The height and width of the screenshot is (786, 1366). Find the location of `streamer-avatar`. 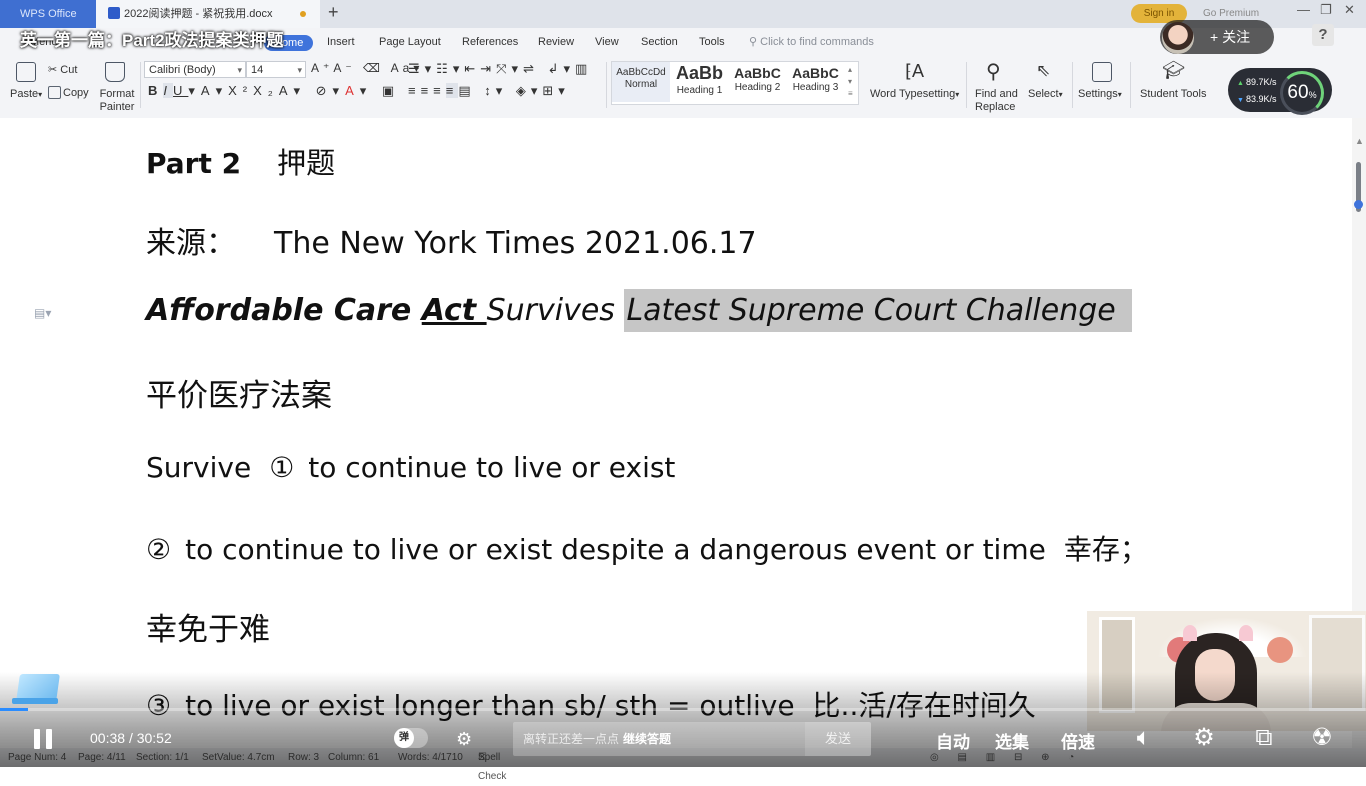

streamer-avatar is located at coordinates (1178, 38).